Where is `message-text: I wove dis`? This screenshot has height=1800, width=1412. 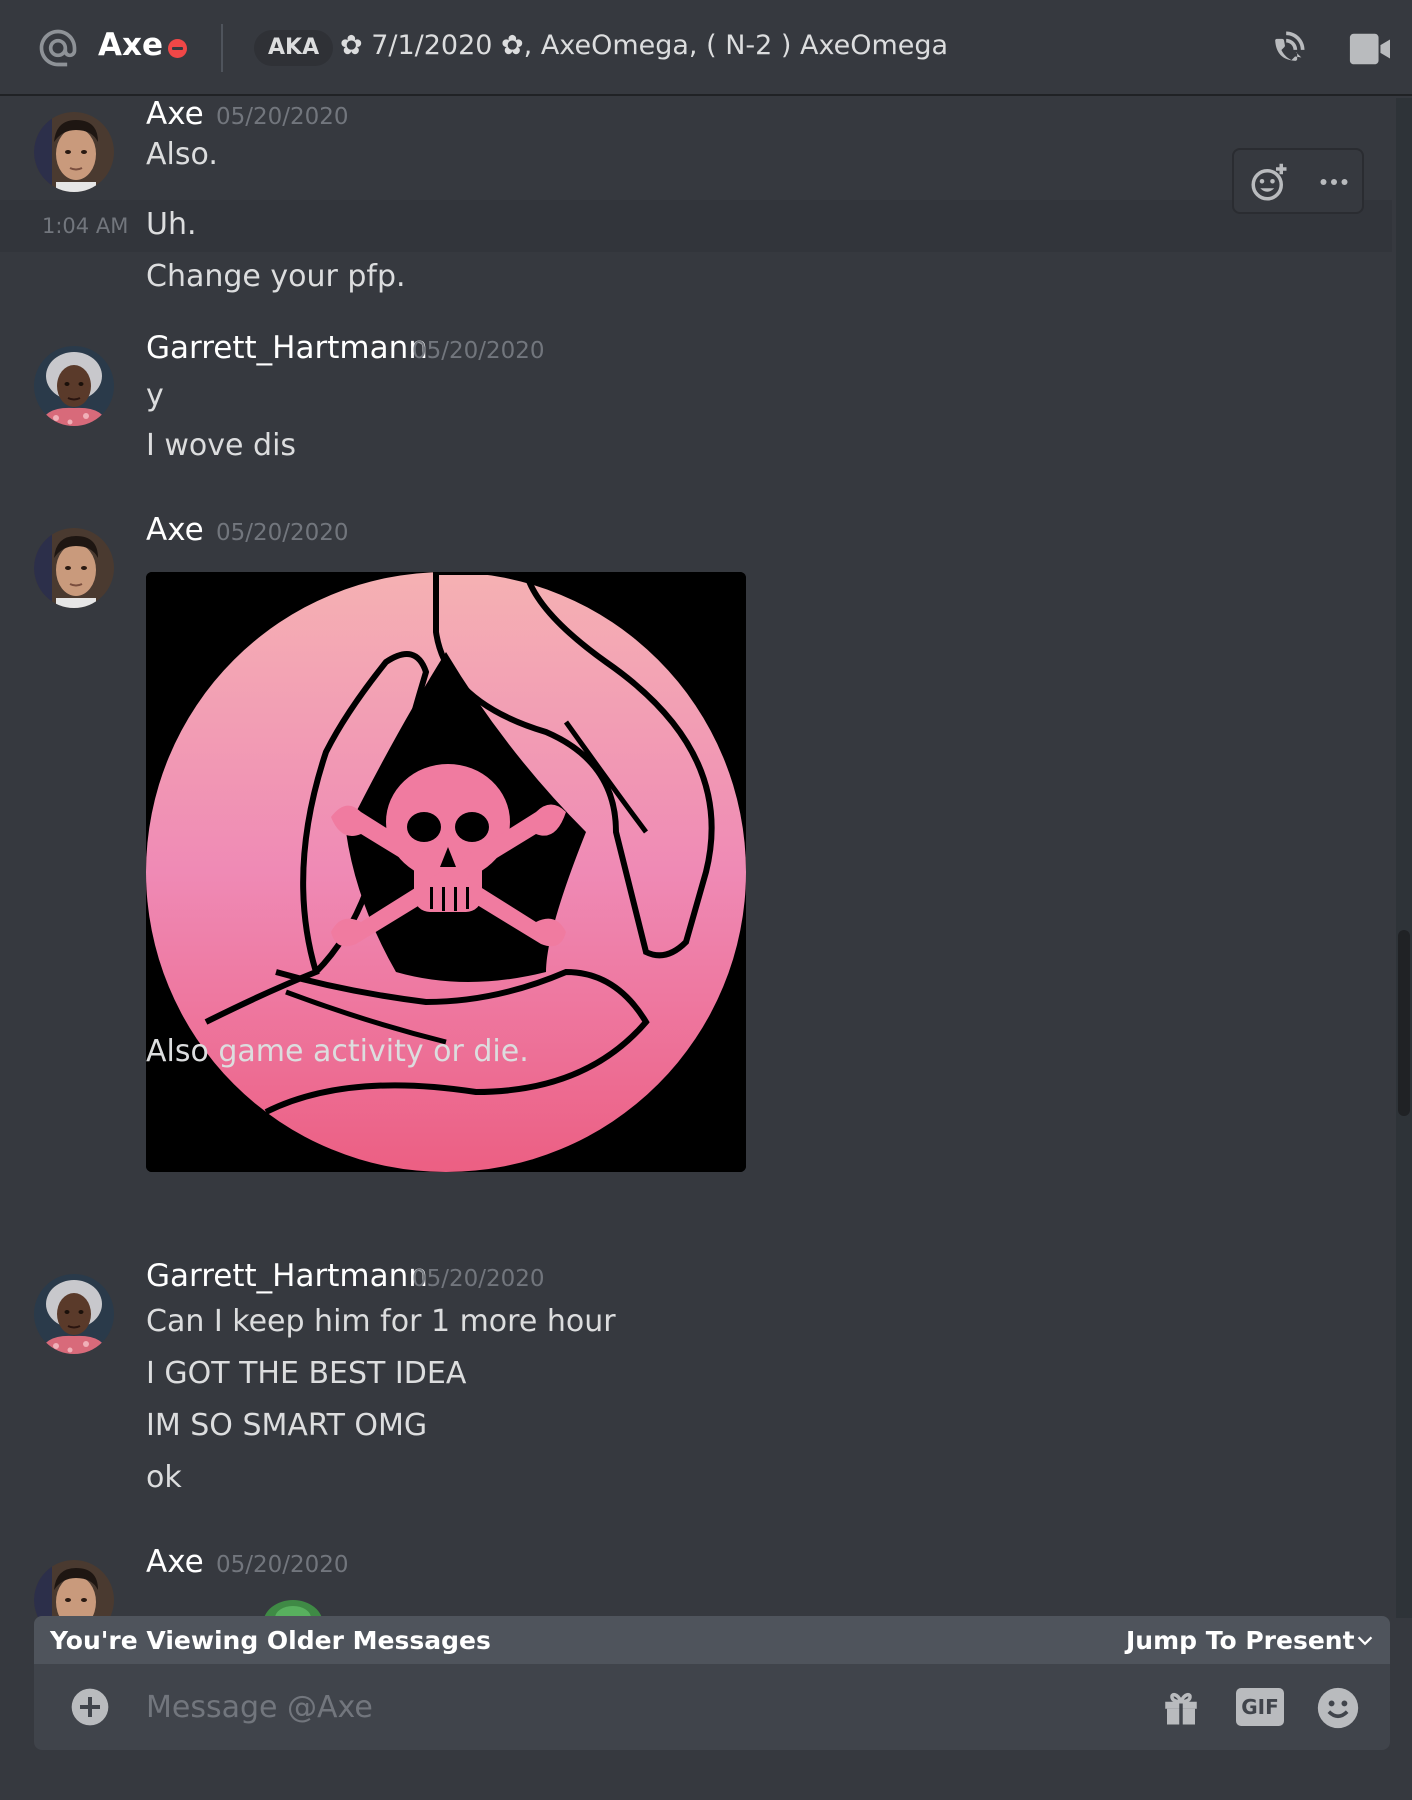
message-text: I wove dis is located at coordinates (221, 445).